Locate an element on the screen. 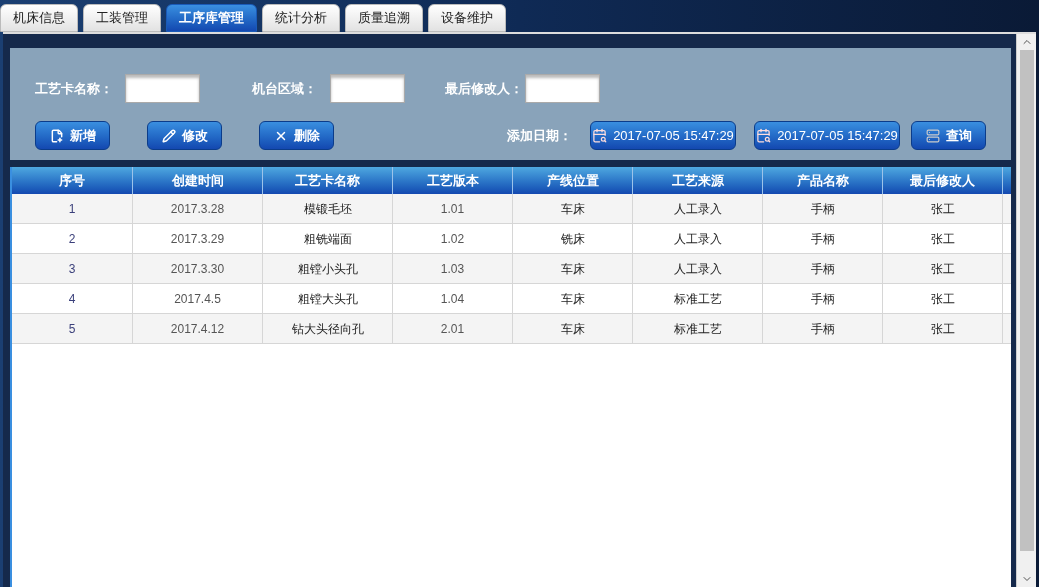  tab: 工序库管理 is located at coordinates (211, 18).